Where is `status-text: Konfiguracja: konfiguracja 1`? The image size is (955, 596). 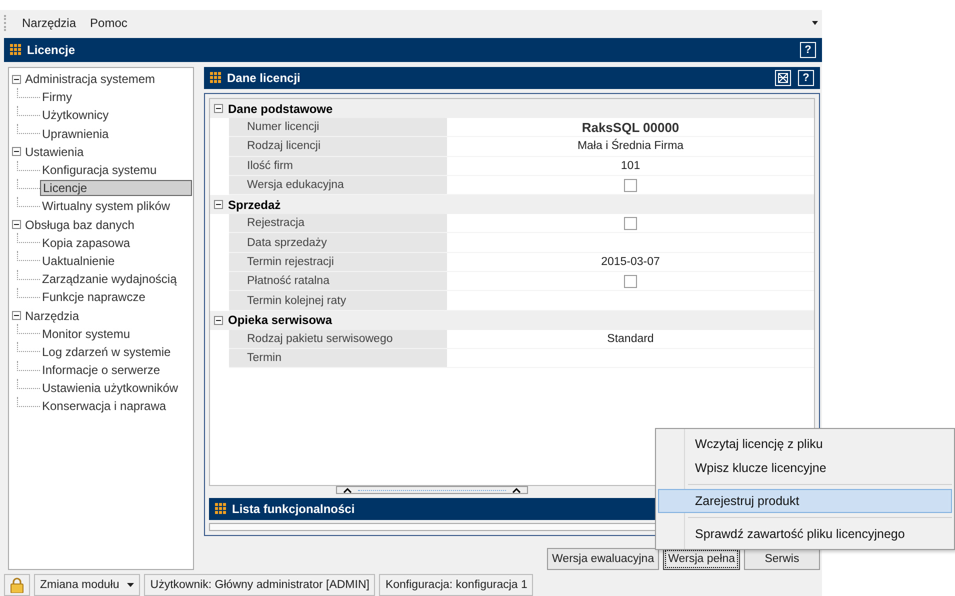
status-text: Konfiguracja: konfiguracja 1 is located at coordinates (456, 585).